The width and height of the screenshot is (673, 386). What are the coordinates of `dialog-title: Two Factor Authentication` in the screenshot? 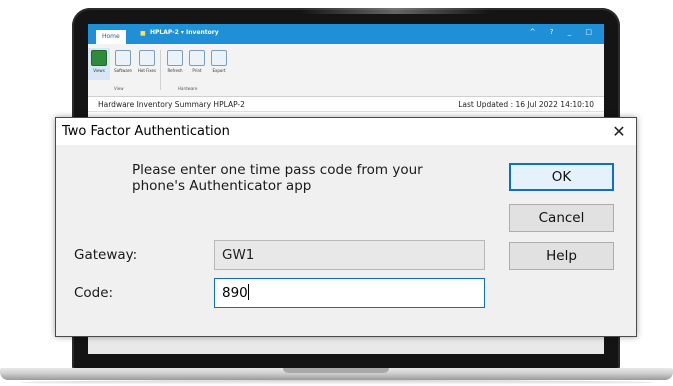 It's located at (146, 131).